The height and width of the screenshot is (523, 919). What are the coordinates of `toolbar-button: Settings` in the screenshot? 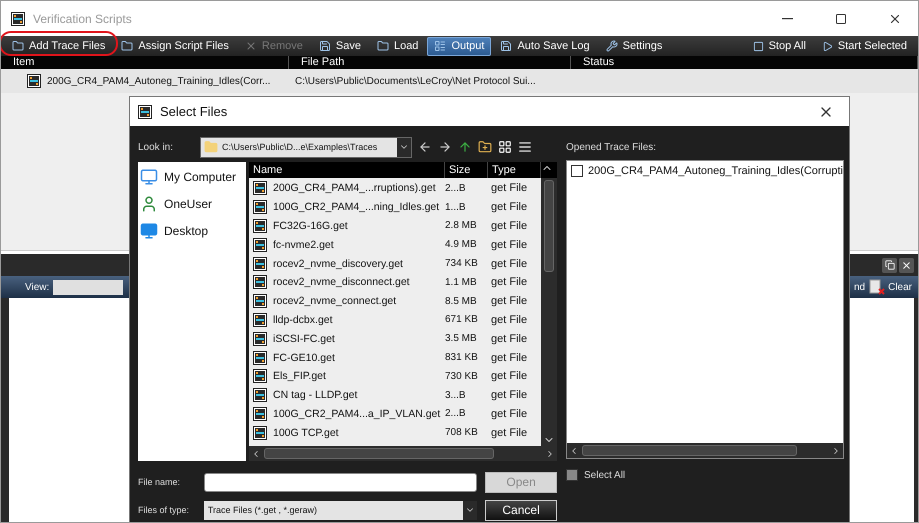 It's located at (634, 46).